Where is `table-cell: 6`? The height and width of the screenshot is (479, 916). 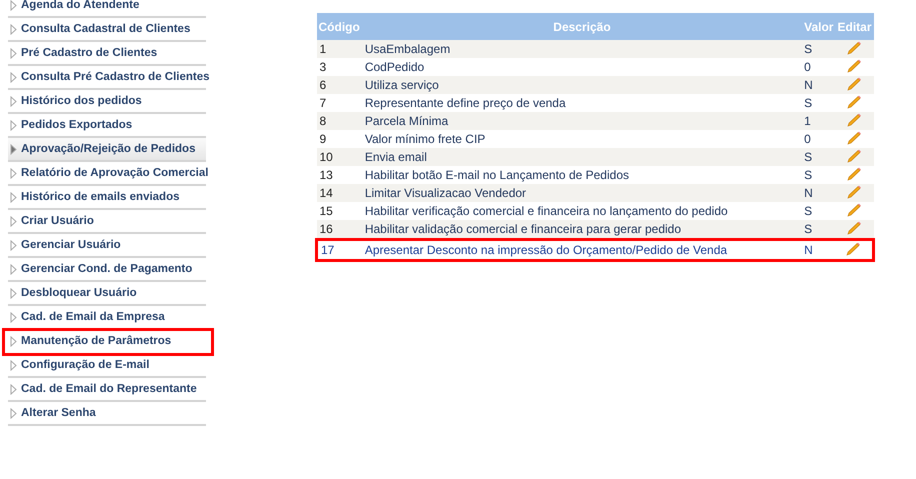
table-cell: 6 is located at coordinates (339, 85).